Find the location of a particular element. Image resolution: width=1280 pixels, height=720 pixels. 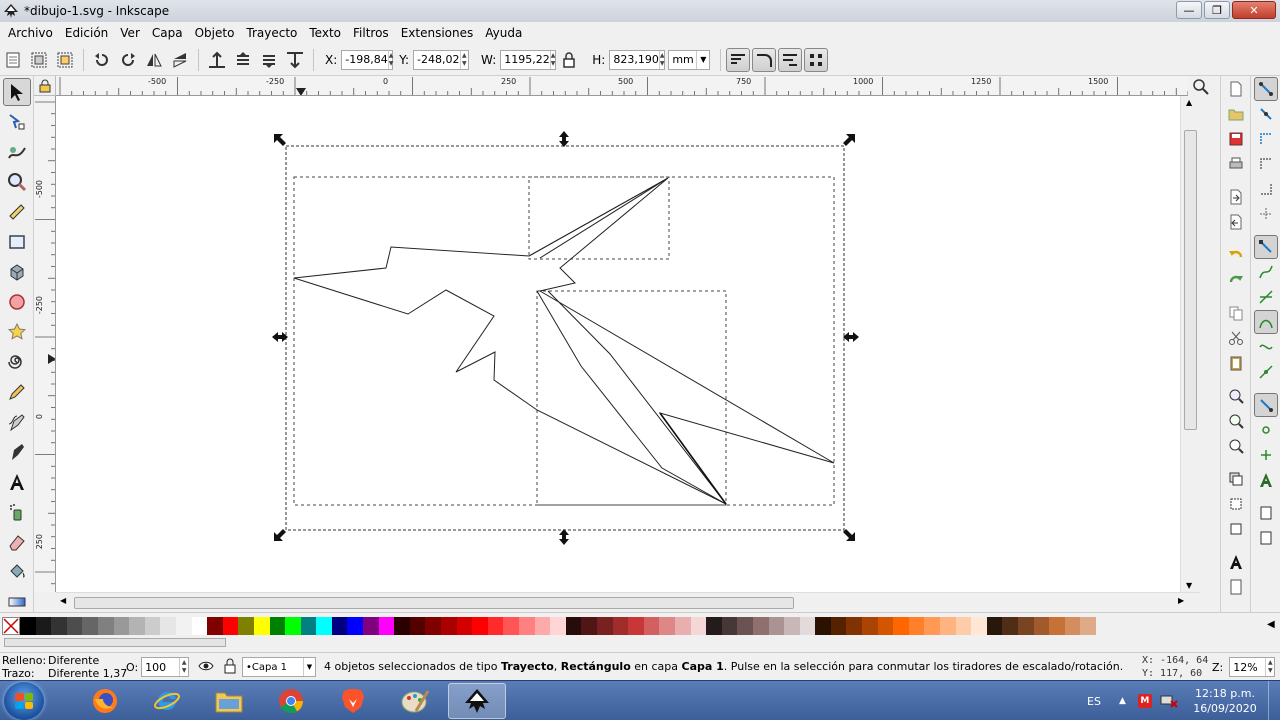

document-properties-button is located at coordinates (1236, 587).